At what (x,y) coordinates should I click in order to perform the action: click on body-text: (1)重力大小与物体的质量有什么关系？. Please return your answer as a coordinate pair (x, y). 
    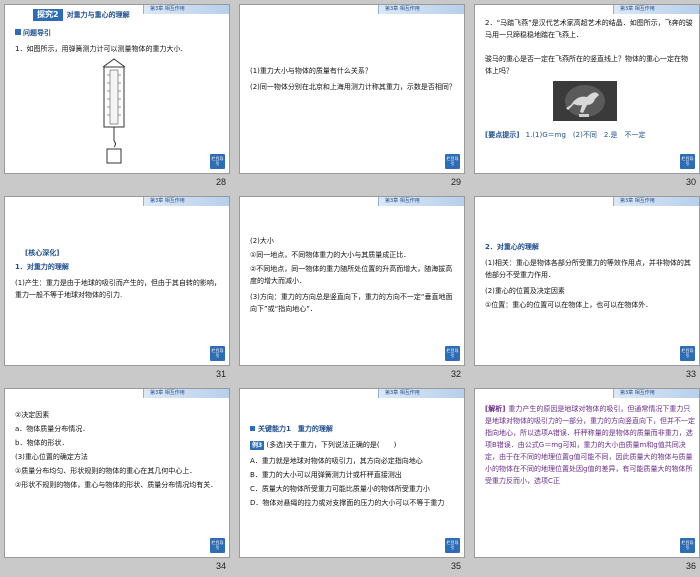
    Looking at the image, I should click on (311, 71).